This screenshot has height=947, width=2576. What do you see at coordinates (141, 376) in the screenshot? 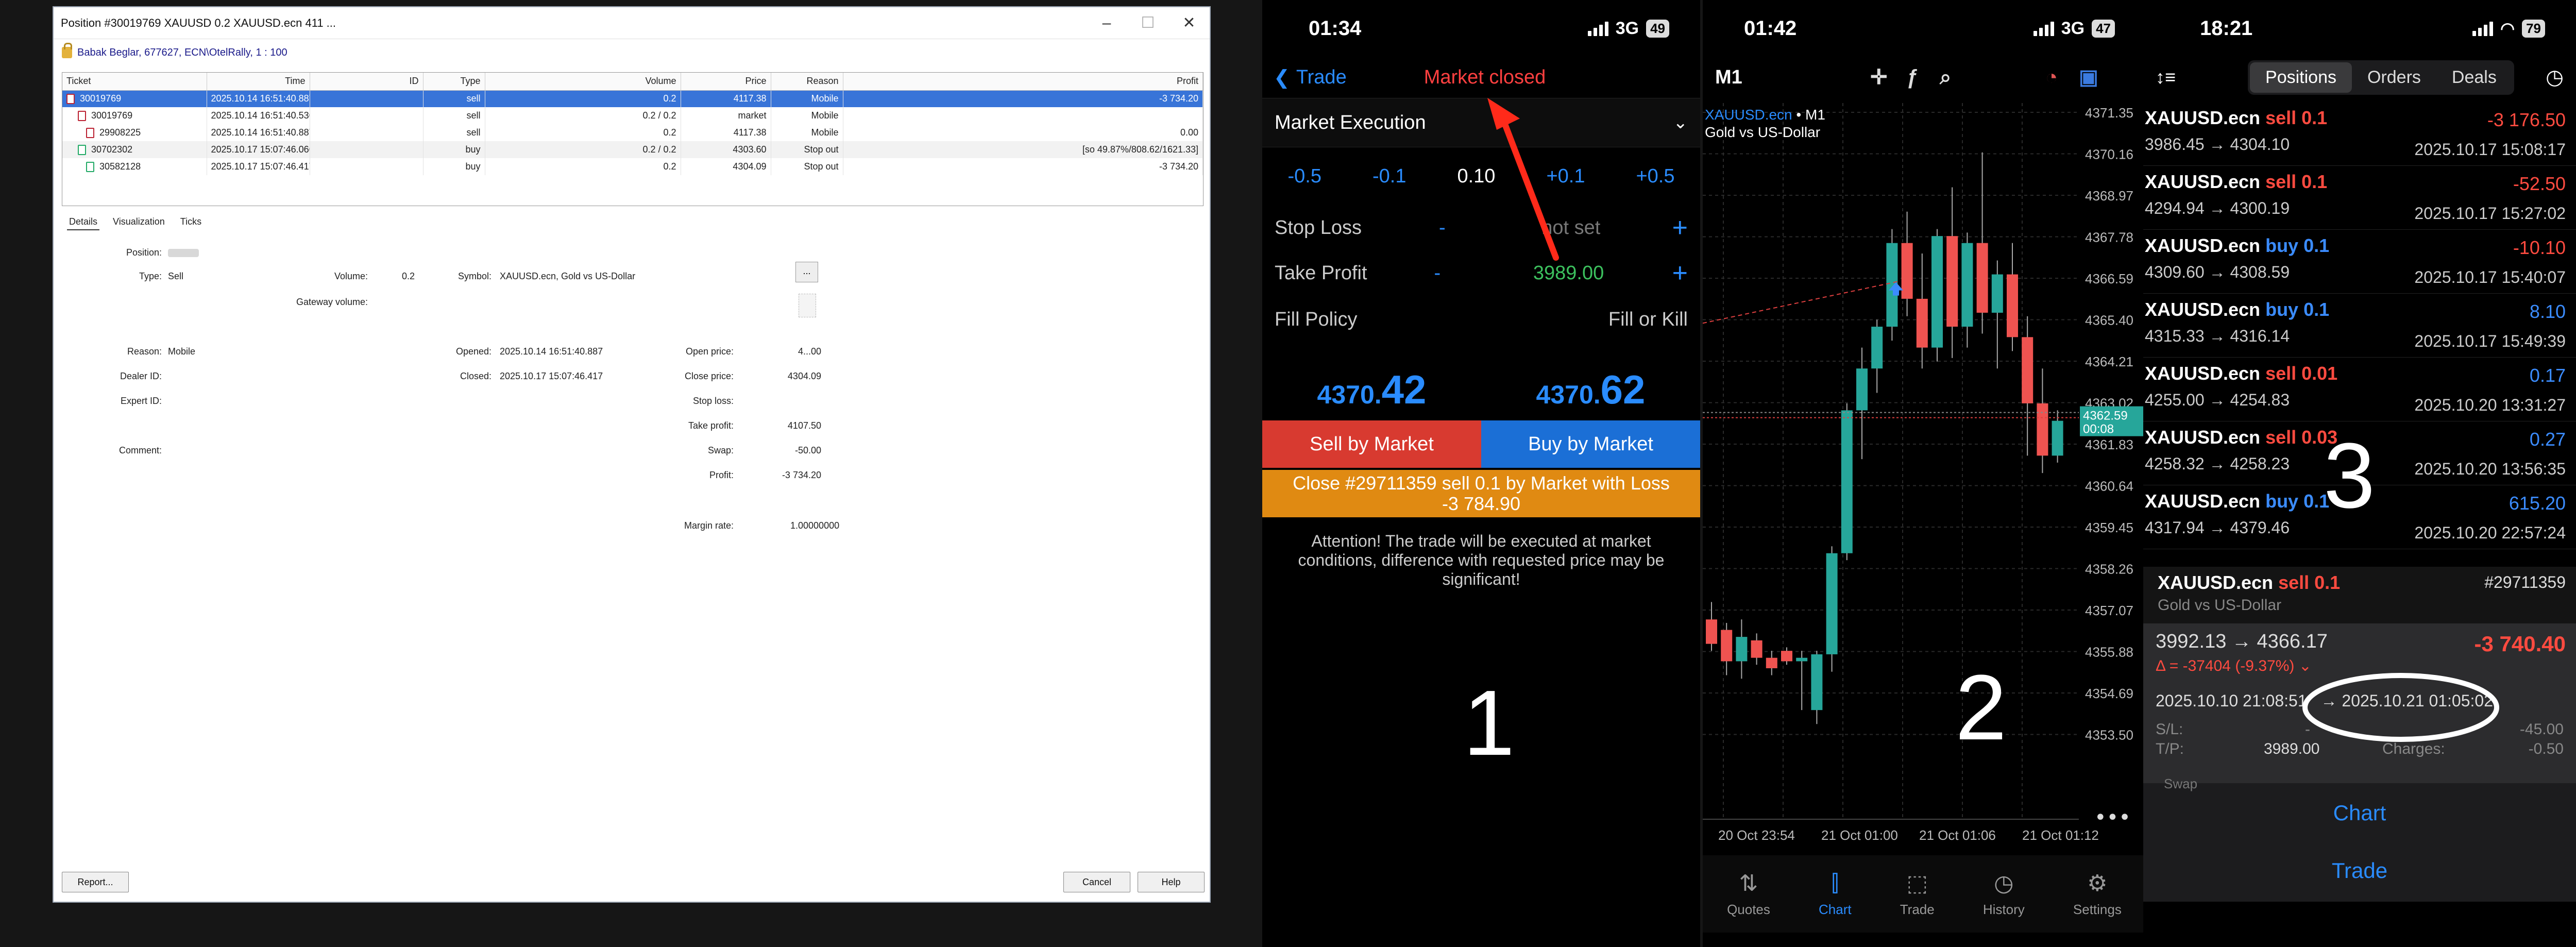
I see `dealer-id-label: Dealer ID:` at bounding box center [141, 376].